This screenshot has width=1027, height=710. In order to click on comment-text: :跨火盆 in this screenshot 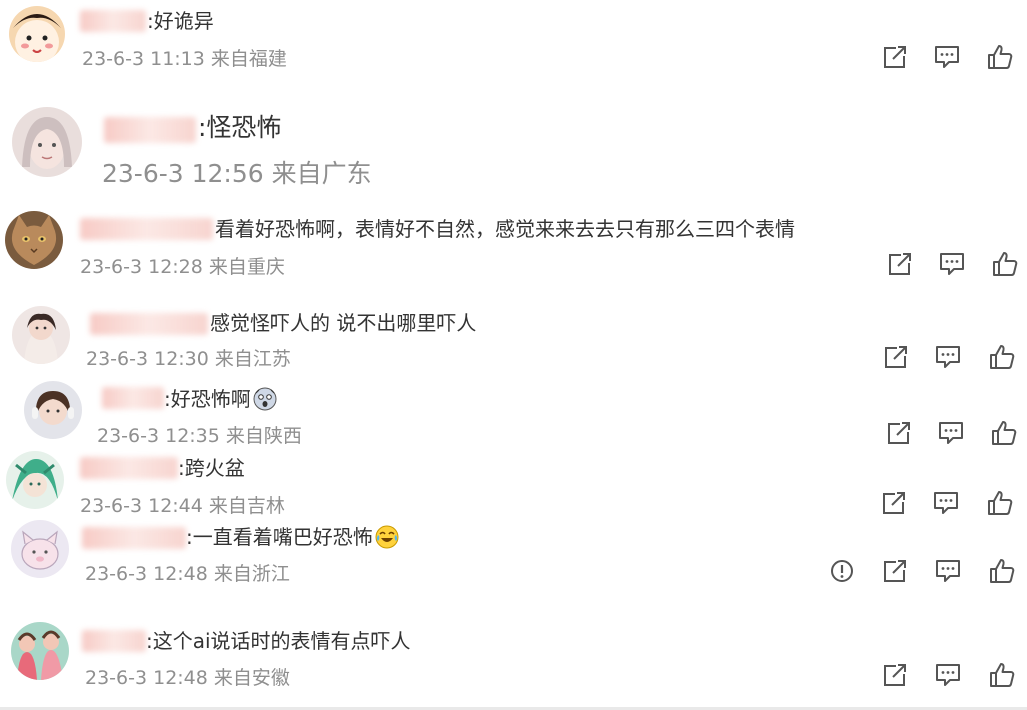, I will do `click(211, 468)`.